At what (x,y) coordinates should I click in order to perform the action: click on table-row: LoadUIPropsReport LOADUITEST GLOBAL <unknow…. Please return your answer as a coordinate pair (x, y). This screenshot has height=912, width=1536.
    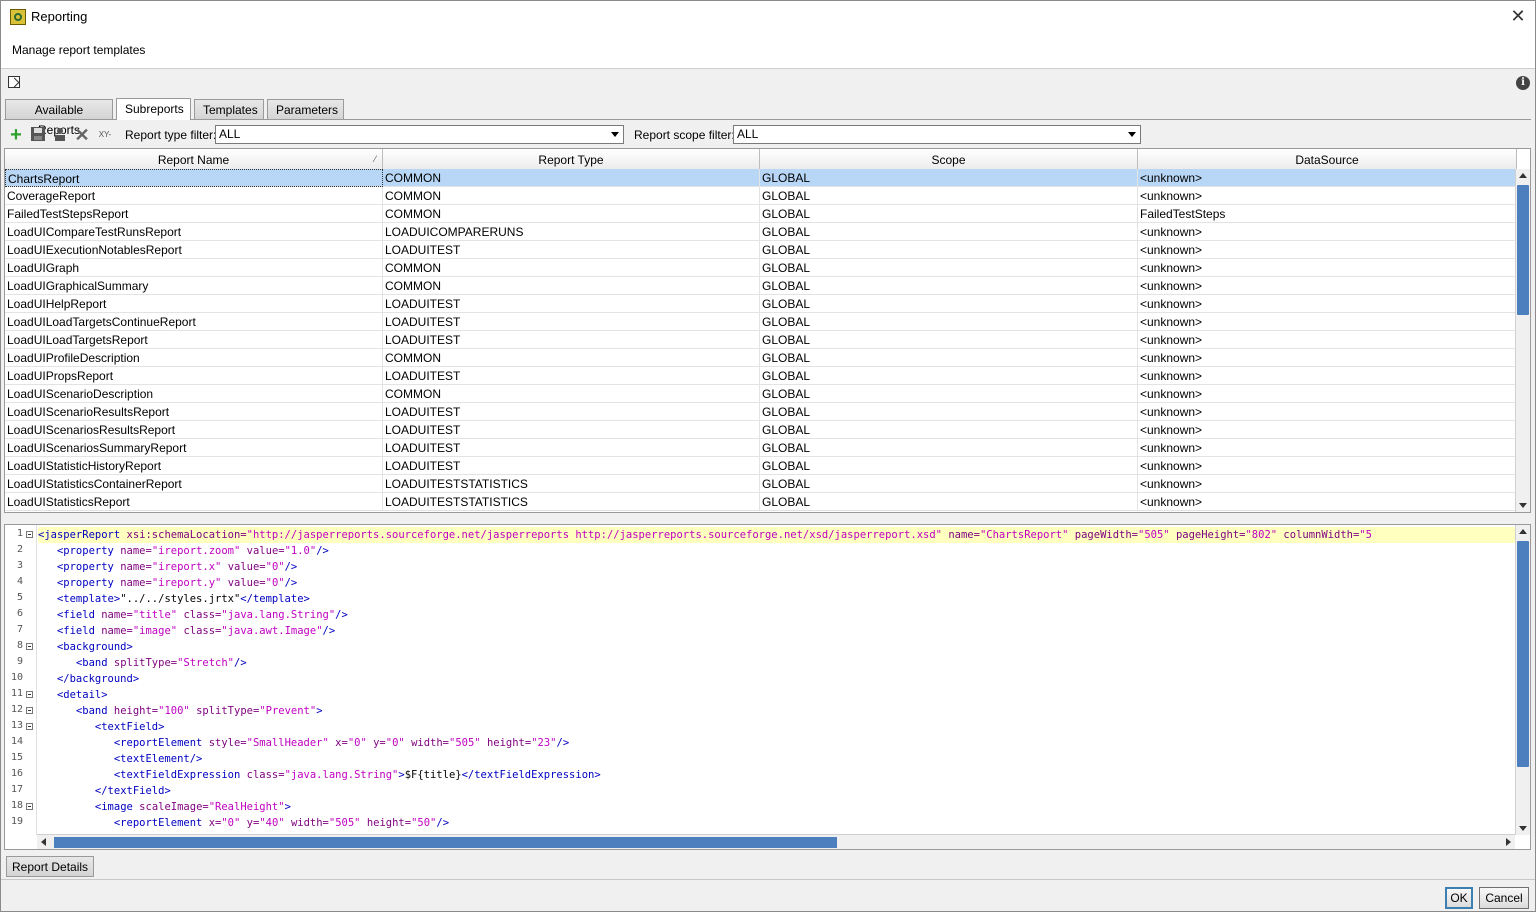
    Looking at the image, I should click on (761, 376).